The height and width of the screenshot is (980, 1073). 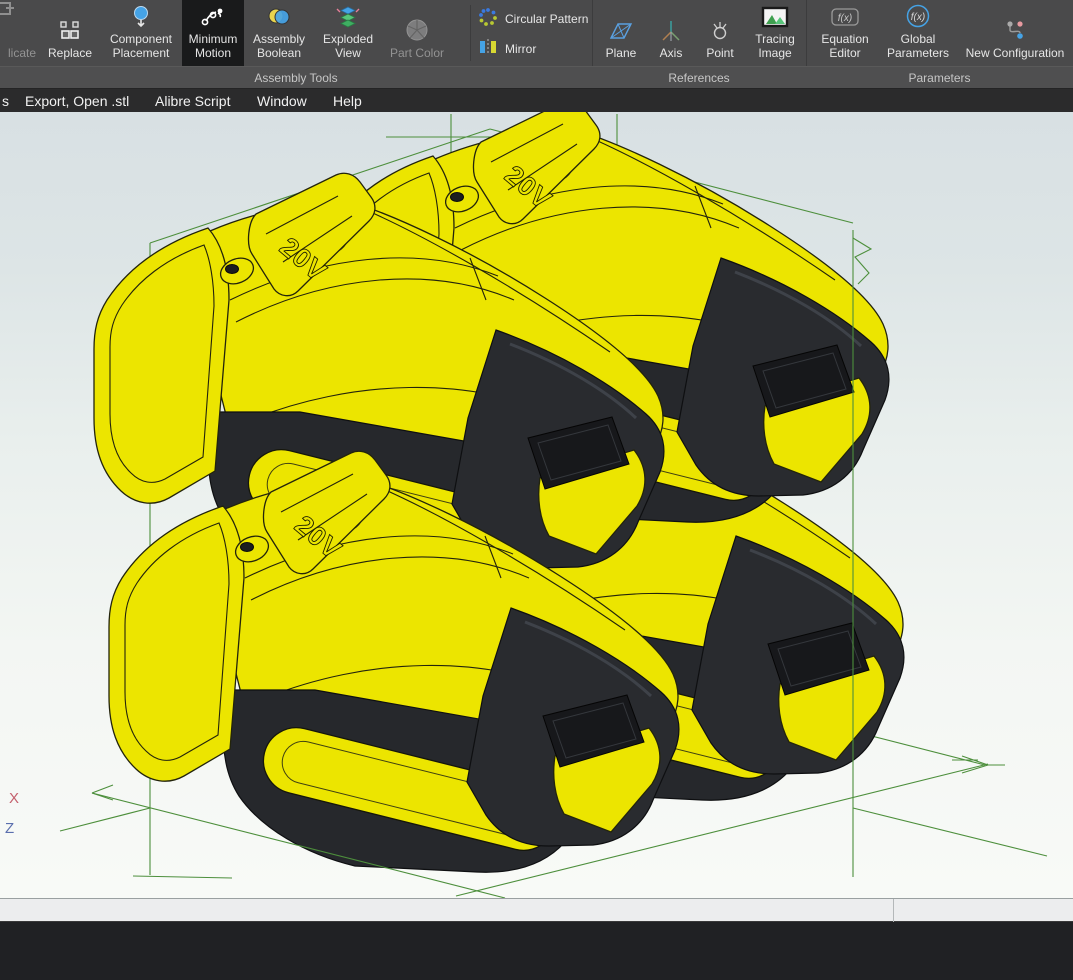 I want to click on global-parameters-icon: f(x), so click(x=918, y=16).